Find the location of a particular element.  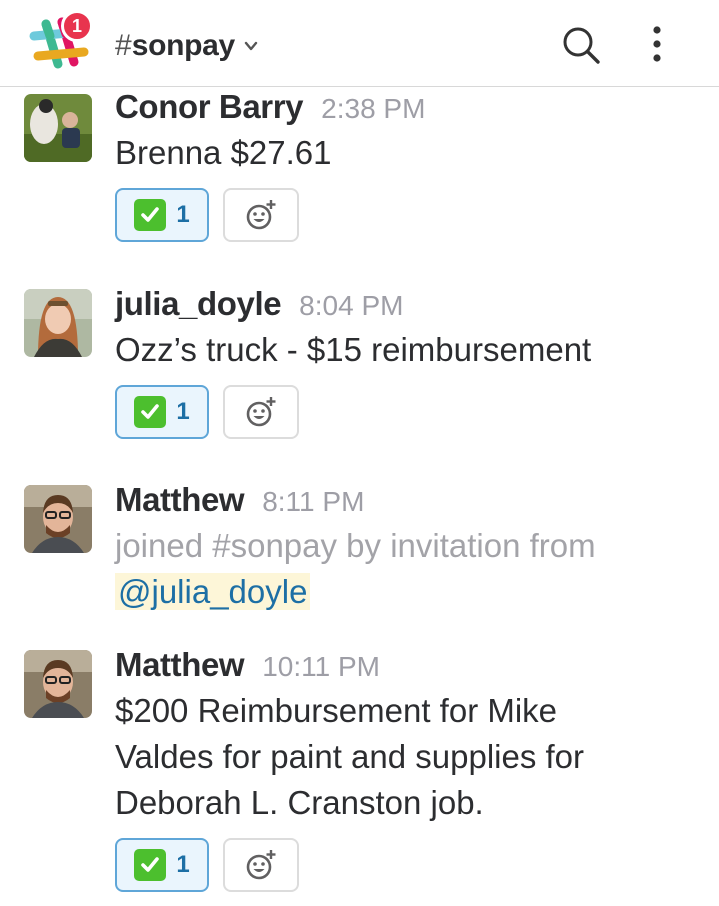

message-text: Ozz’s truck - $15 reimbursement is located at coordinates (353, 349).